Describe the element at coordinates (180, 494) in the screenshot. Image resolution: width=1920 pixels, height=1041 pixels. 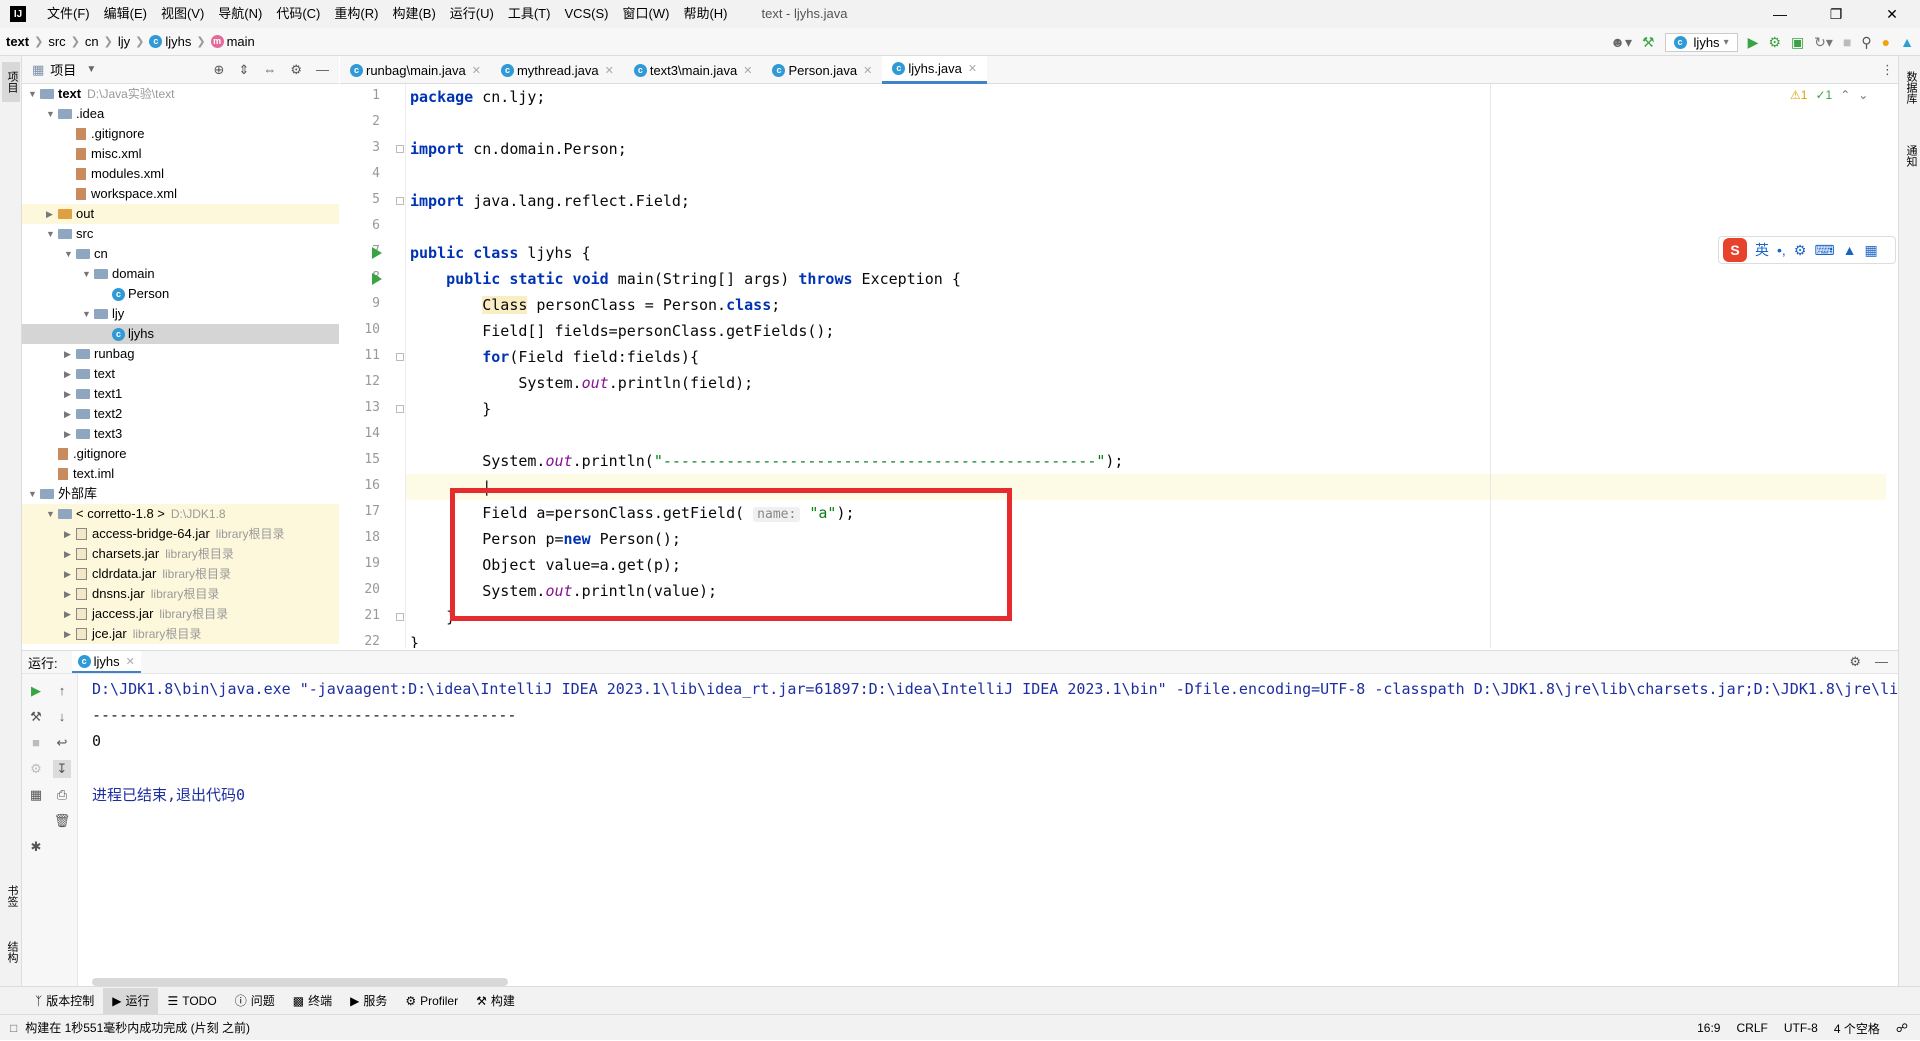
I see `tree-item: ▼ 外部库` at that location.